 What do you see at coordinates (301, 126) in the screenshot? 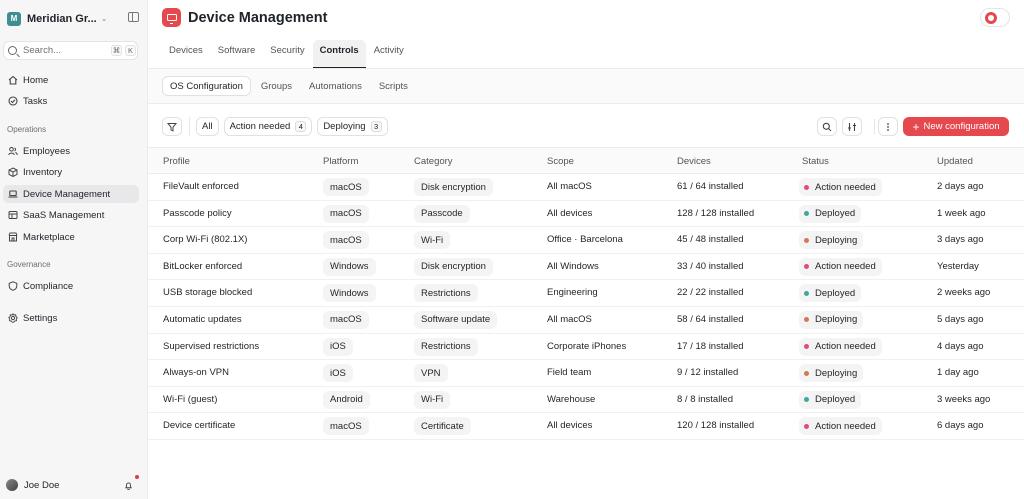
I see `filter-count: 4` at bounding box center [301, 126].